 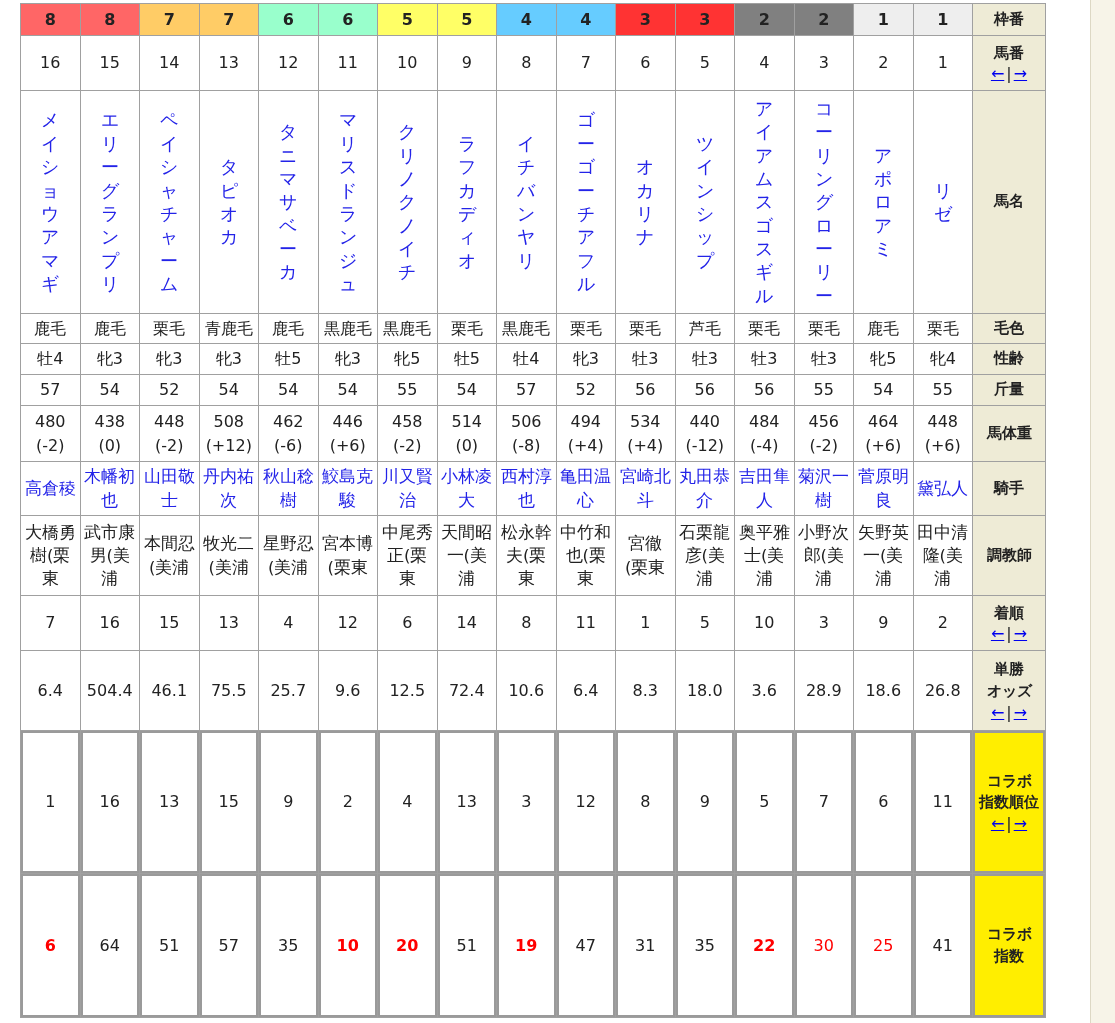 I want to click on jockey-link: 小林凌大, so click(x=466, y=488).